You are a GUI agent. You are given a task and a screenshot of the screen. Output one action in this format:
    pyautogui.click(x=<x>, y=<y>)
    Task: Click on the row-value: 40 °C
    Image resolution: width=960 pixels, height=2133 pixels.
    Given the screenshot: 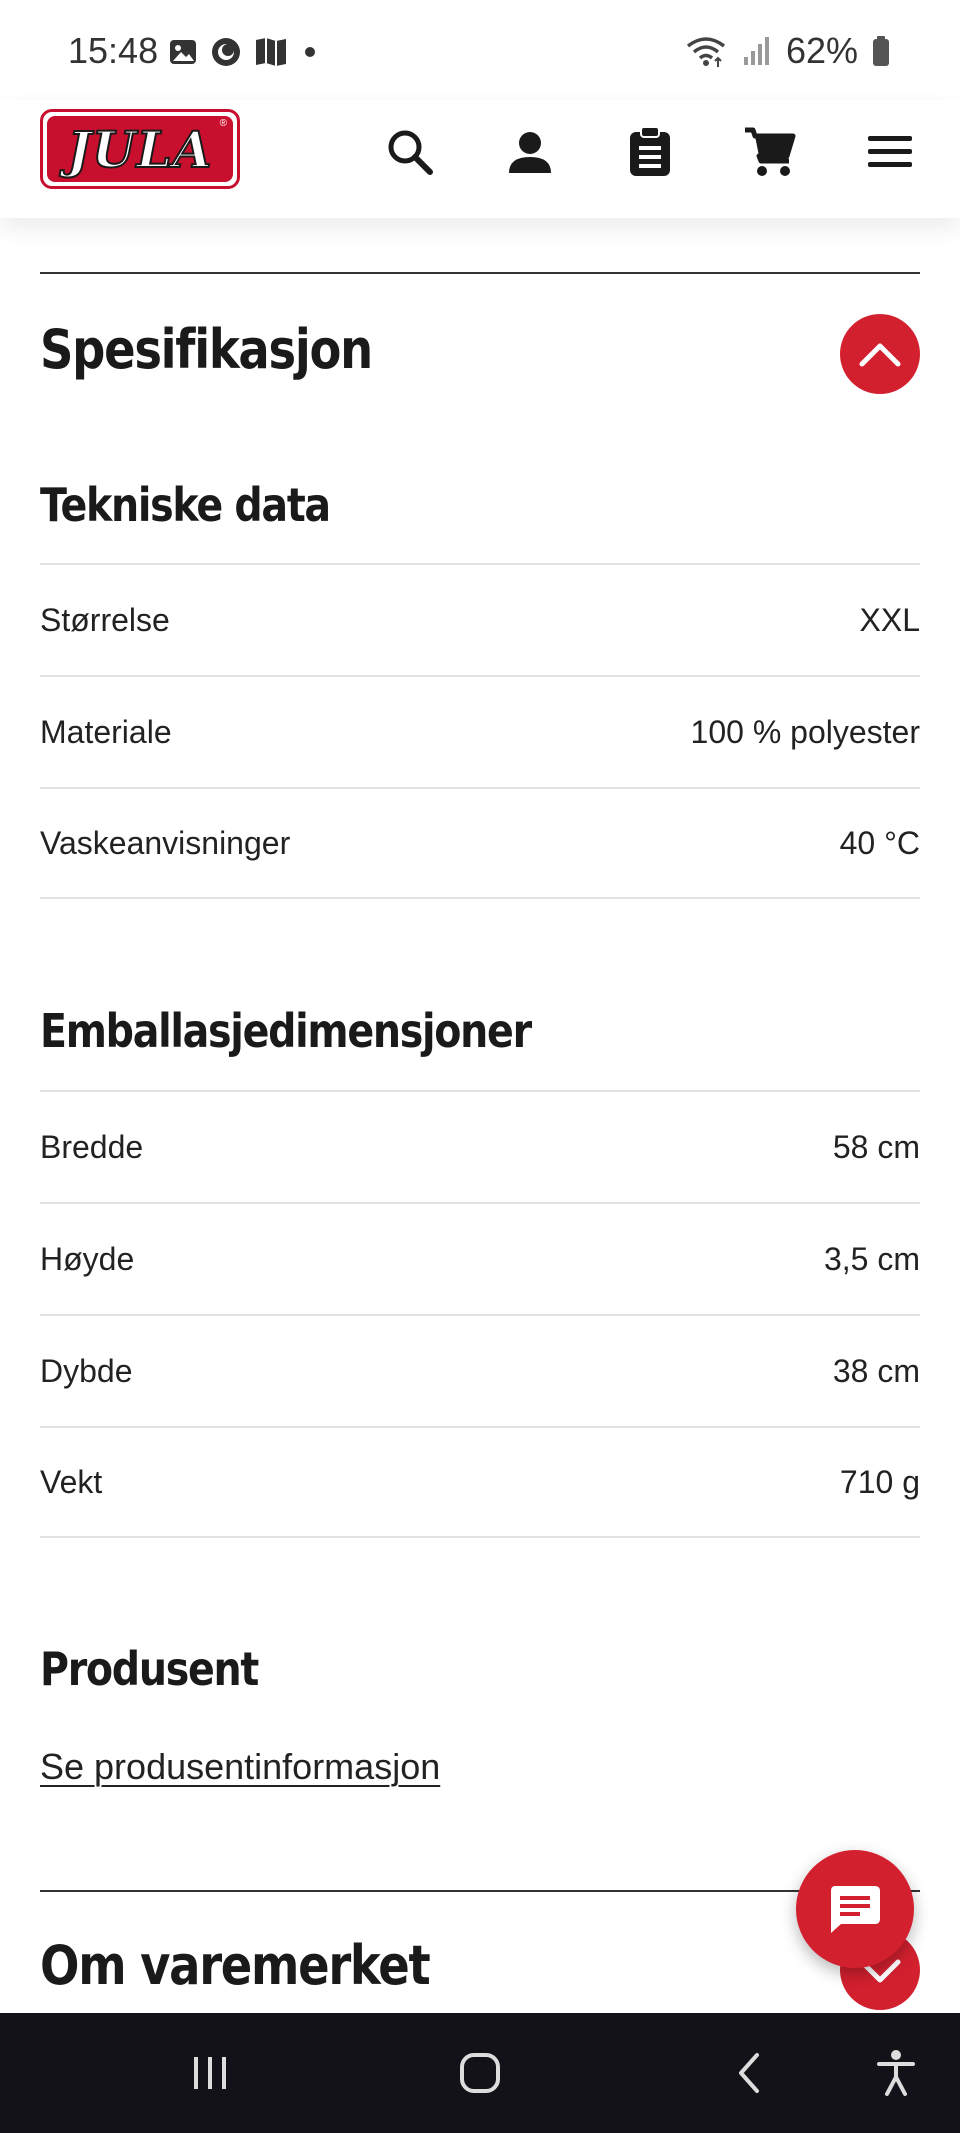 What is the action you would take?
    pyautogui.click(x=879, y=842)
    